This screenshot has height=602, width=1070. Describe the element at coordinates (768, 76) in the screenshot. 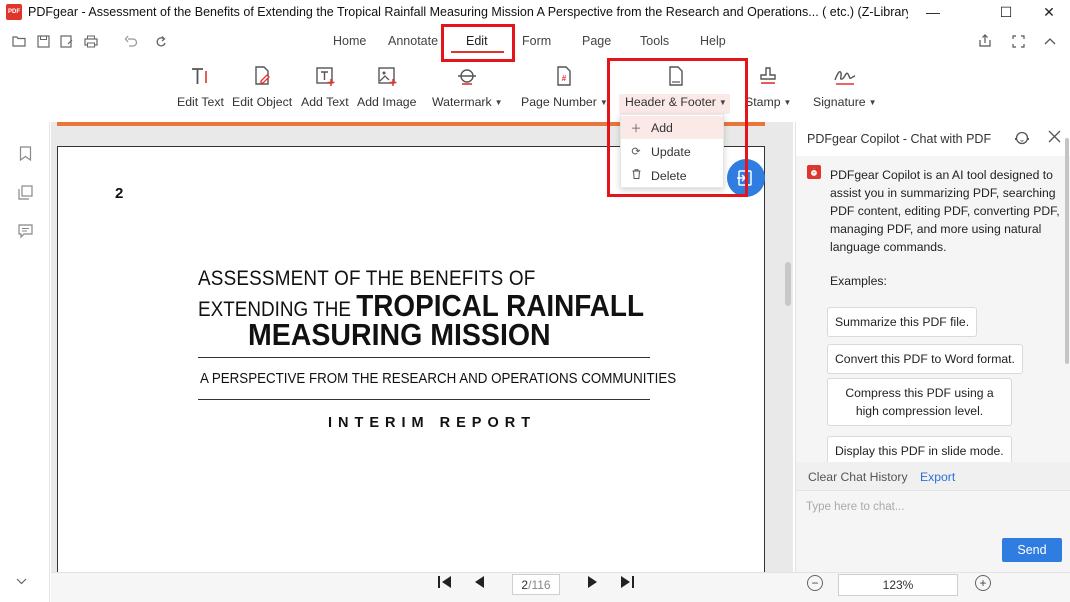

I see `stamp-icon` at that location.